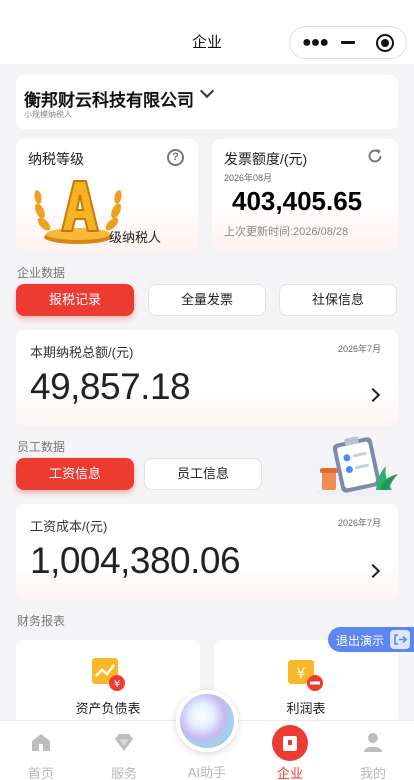 This screenshot has height=780, width=414. What do you see at coordinates (207, 378) in the screenshot?
I see `tax-total-card: 本期纳税总额/(元) 2026年7月 49,857.18` at bounding box center [207, 378].